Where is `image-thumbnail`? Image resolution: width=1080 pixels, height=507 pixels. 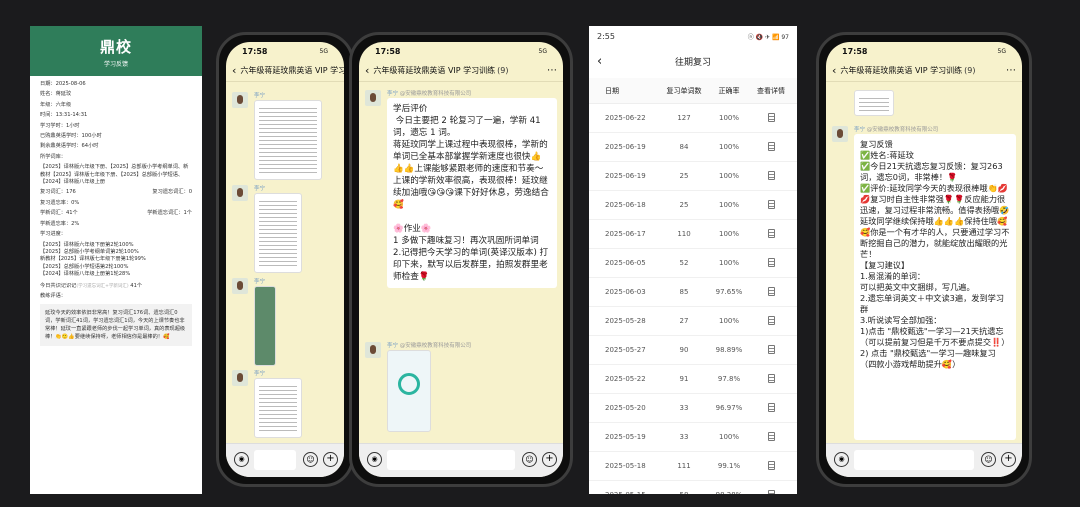 image-thumbnail is located at coordinates (874, 103).